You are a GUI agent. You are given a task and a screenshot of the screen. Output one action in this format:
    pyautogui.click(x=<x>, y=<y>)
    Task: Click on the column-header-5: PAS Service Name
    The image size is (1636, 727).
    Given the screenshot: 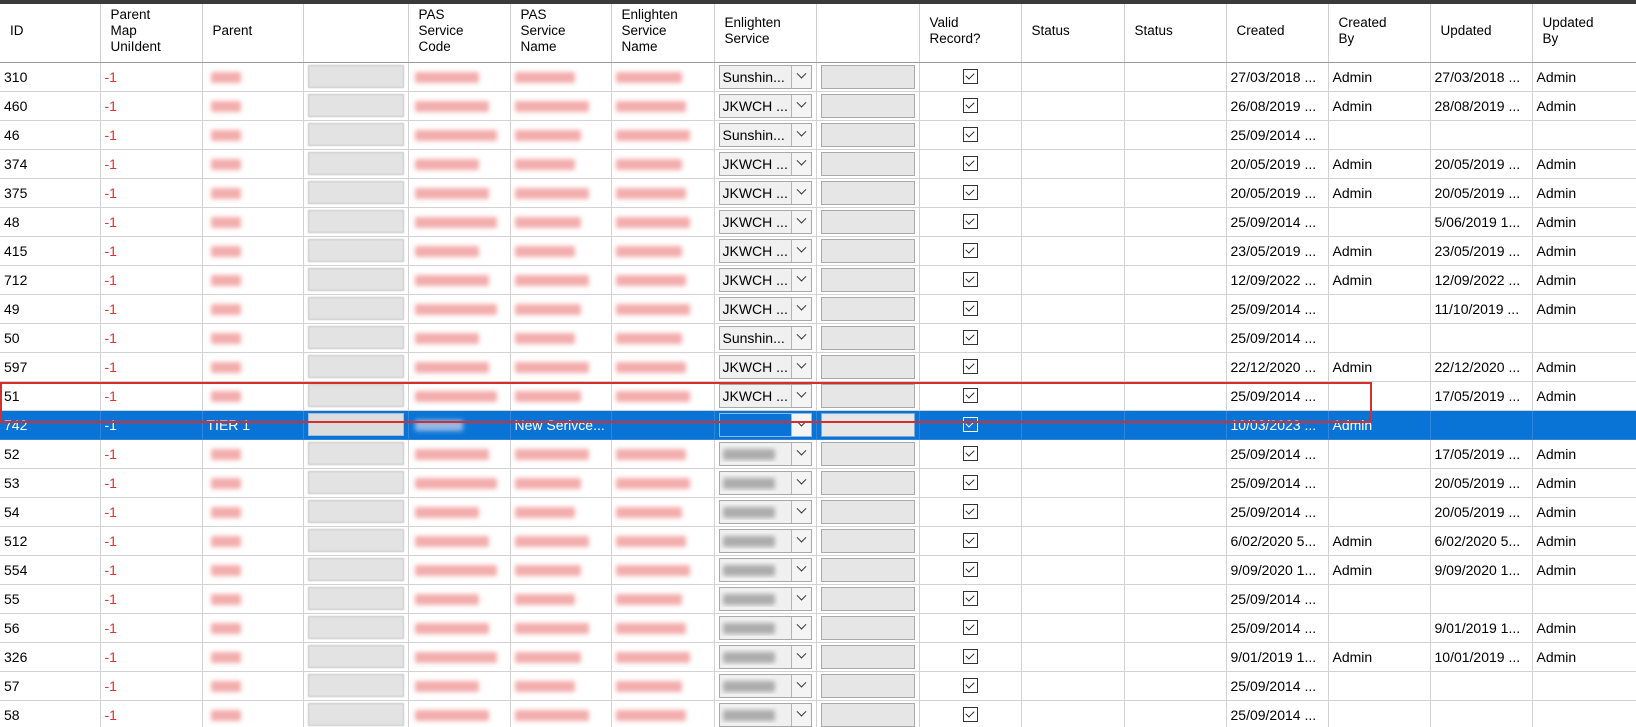 What is the action you would take?
    pyautogui.click(x=561, y=33)
    